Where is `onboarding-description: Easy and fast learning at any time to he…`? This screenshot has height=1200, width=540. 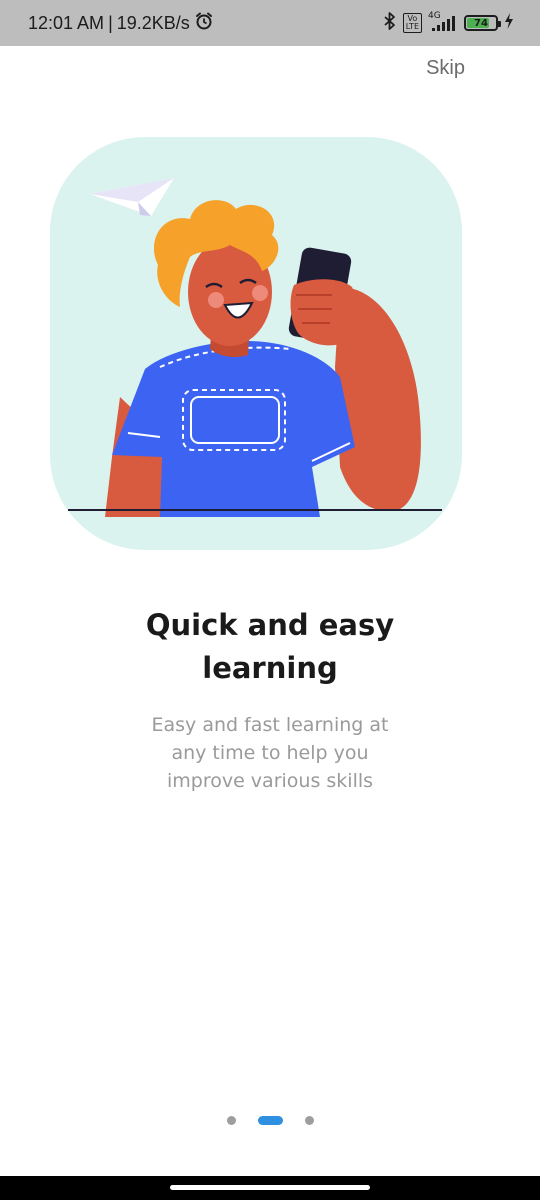
onboarding-description: Easy and fast learning at any time to he… is located at coordinates (270, 753).